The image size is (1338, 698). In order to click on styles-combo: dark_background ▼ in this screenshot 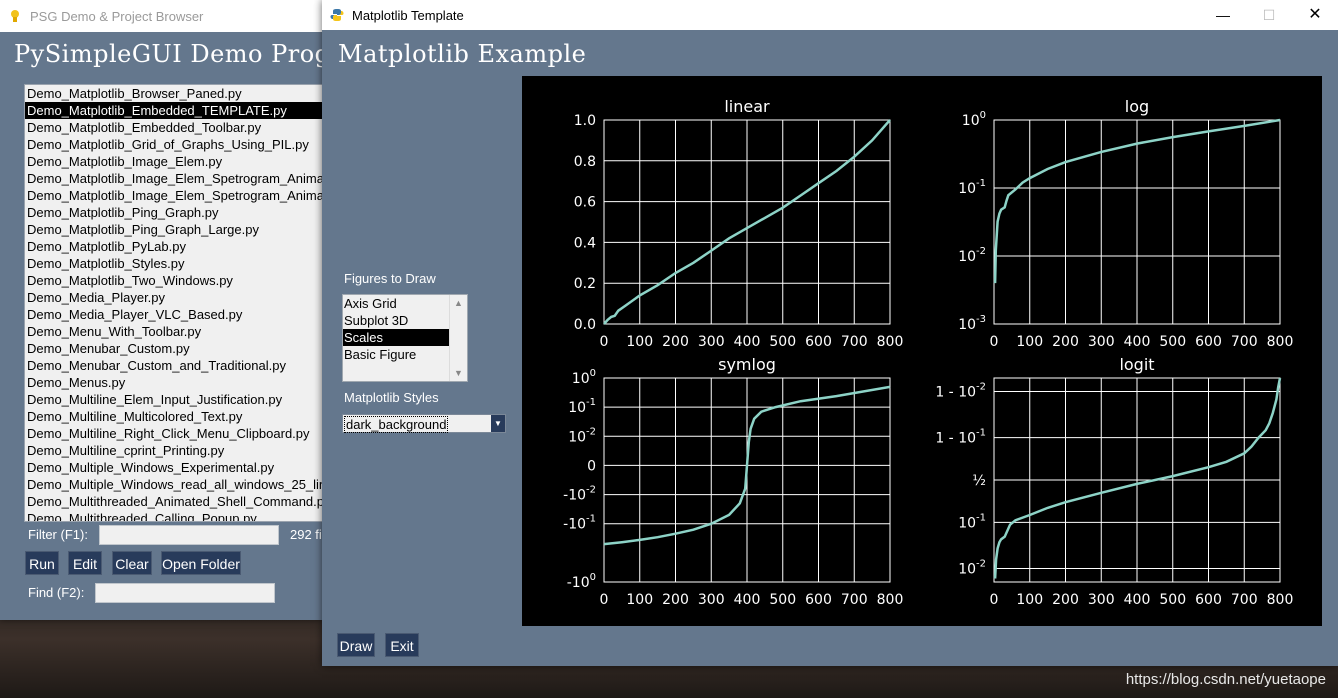, I will do `click(424, 423)`.